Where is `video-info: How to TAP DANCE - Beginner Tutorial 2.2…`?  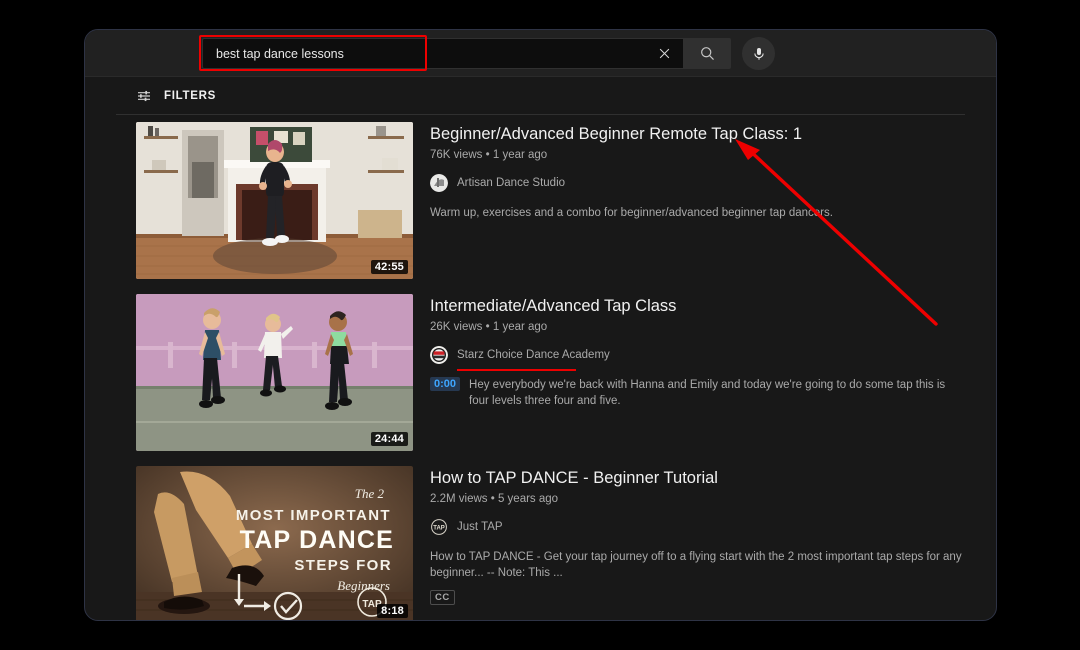
video-info: How to TAP DANCE - Beginner Tutorial 2.2… is located at coordinates (689, 543).